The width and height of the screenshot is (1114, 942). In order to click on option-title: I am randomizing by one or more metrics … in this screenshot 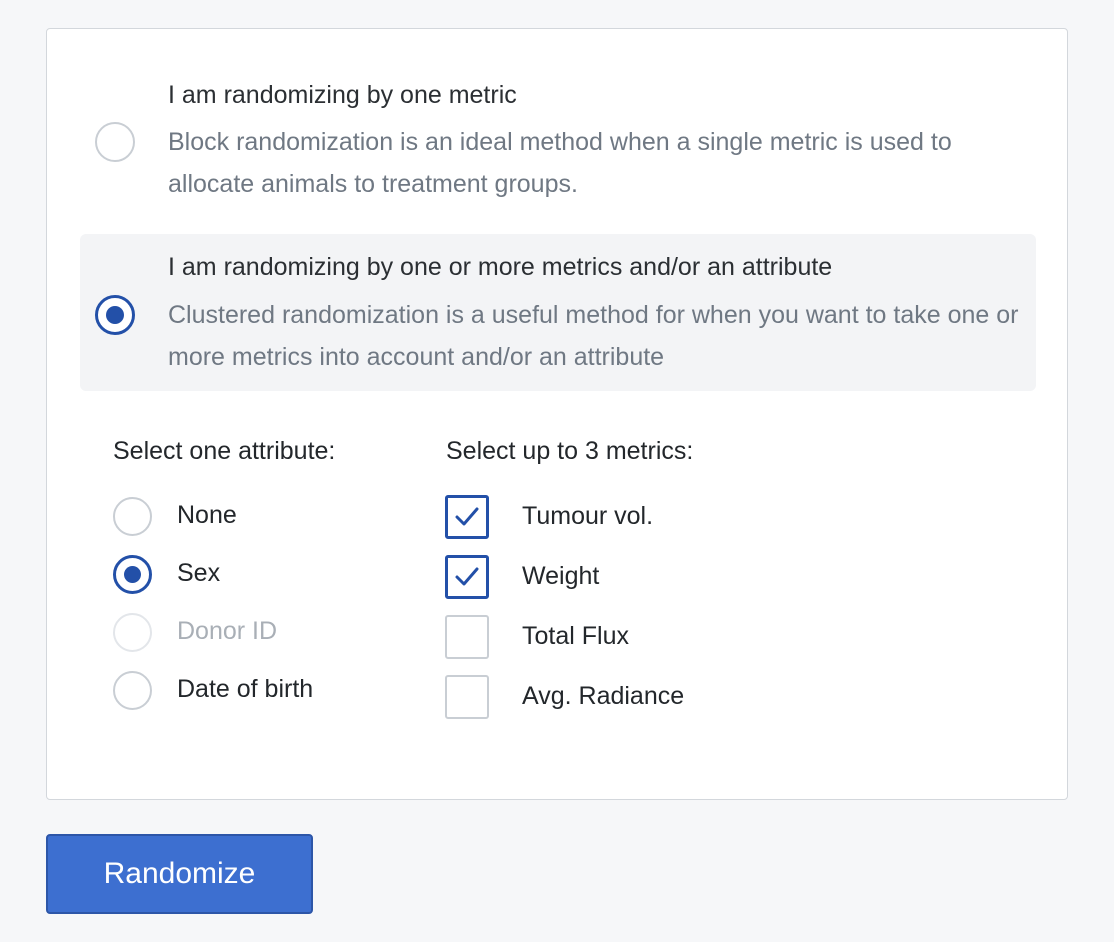, I will do `click(500, 267)`.